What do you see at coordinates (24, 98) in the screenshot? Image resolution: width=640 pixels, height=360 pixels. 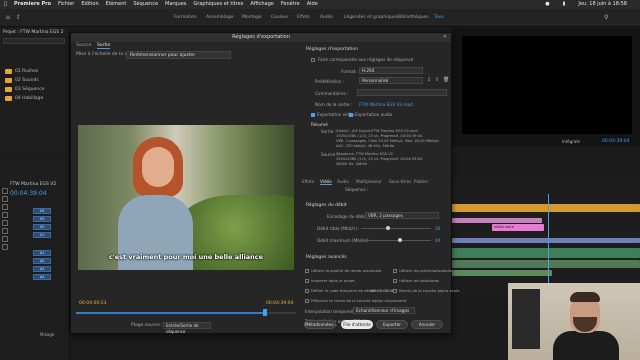 I see `folder-item: 04 Habillage` at bounding box center [24, 98].